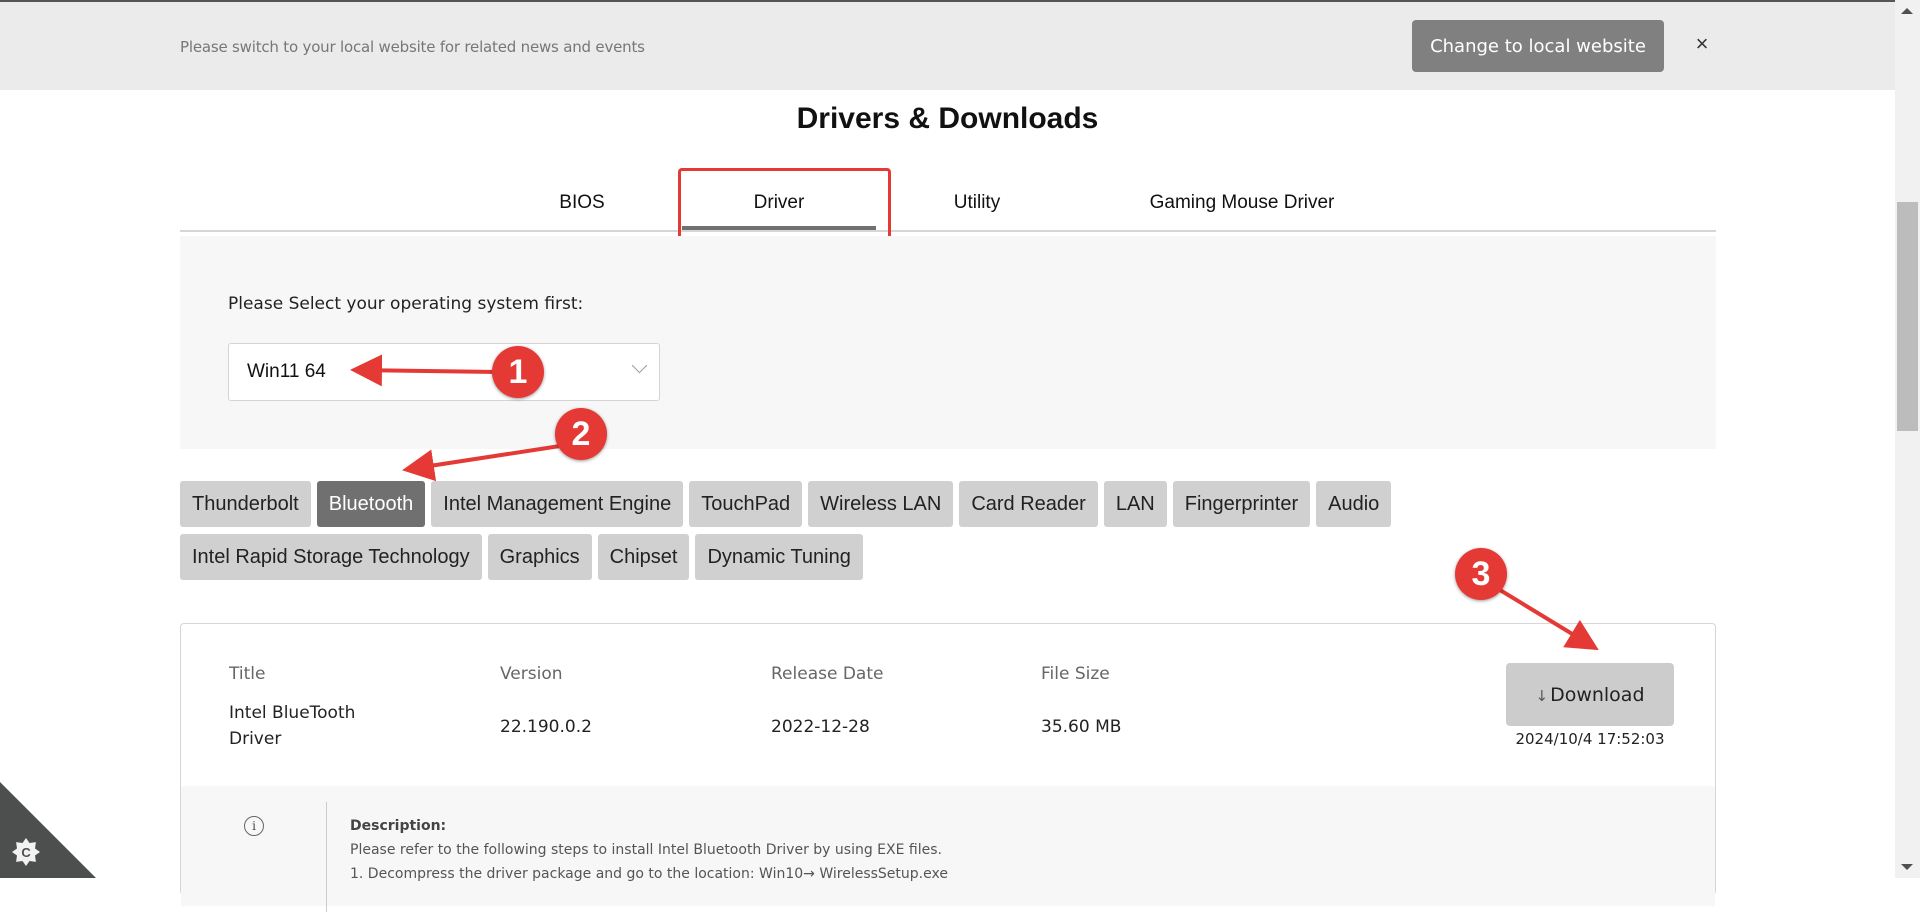 This screenshot has height=912, width=1920. What do you see at coordinates (977, 205) in the screenshot?
I see `tab-utility: Utility` at bounding box center [977, 205].